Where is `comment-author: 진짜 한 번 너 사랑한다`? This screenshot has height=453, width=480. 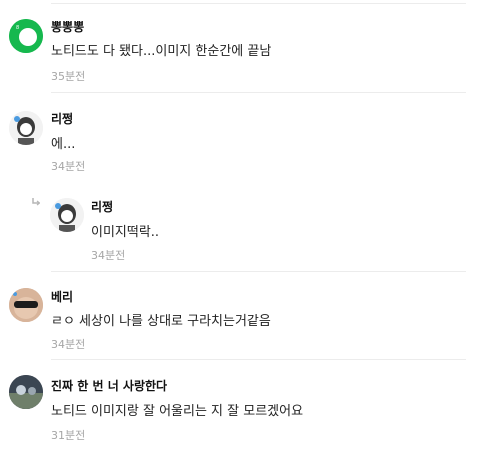 comment-author: 진짜 한 번 너 사랑한다 is located at coordinates (109, 385).